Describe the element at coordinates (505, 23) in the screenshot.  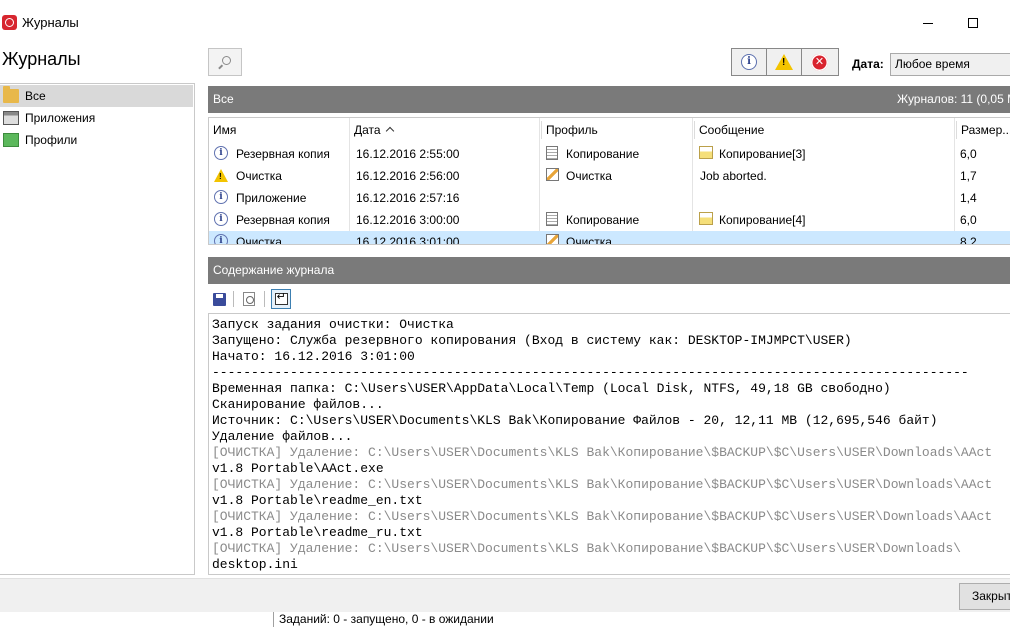
I see `title-bar: Журналы` at that location.